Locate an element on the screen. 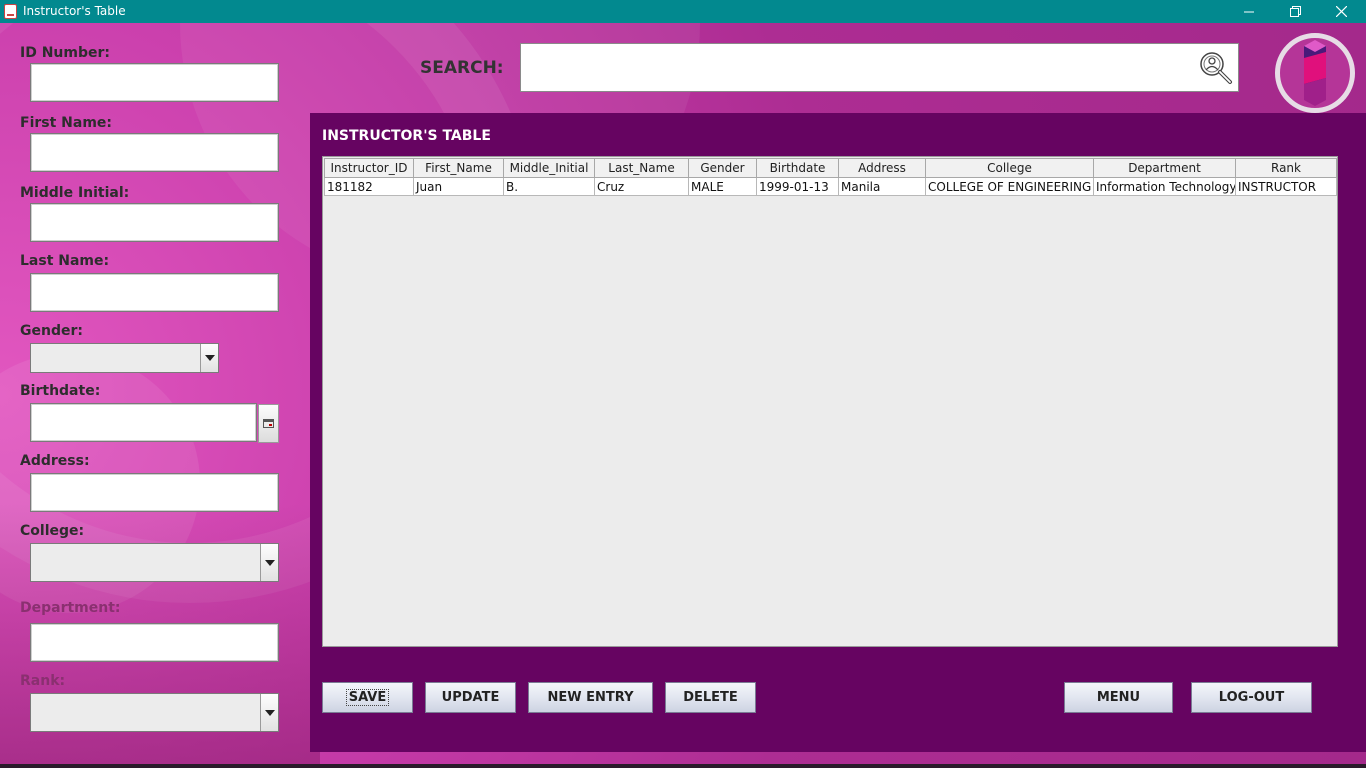 The image size is (1366, 768). middle-initial-field is located at coordinates (154, 222).